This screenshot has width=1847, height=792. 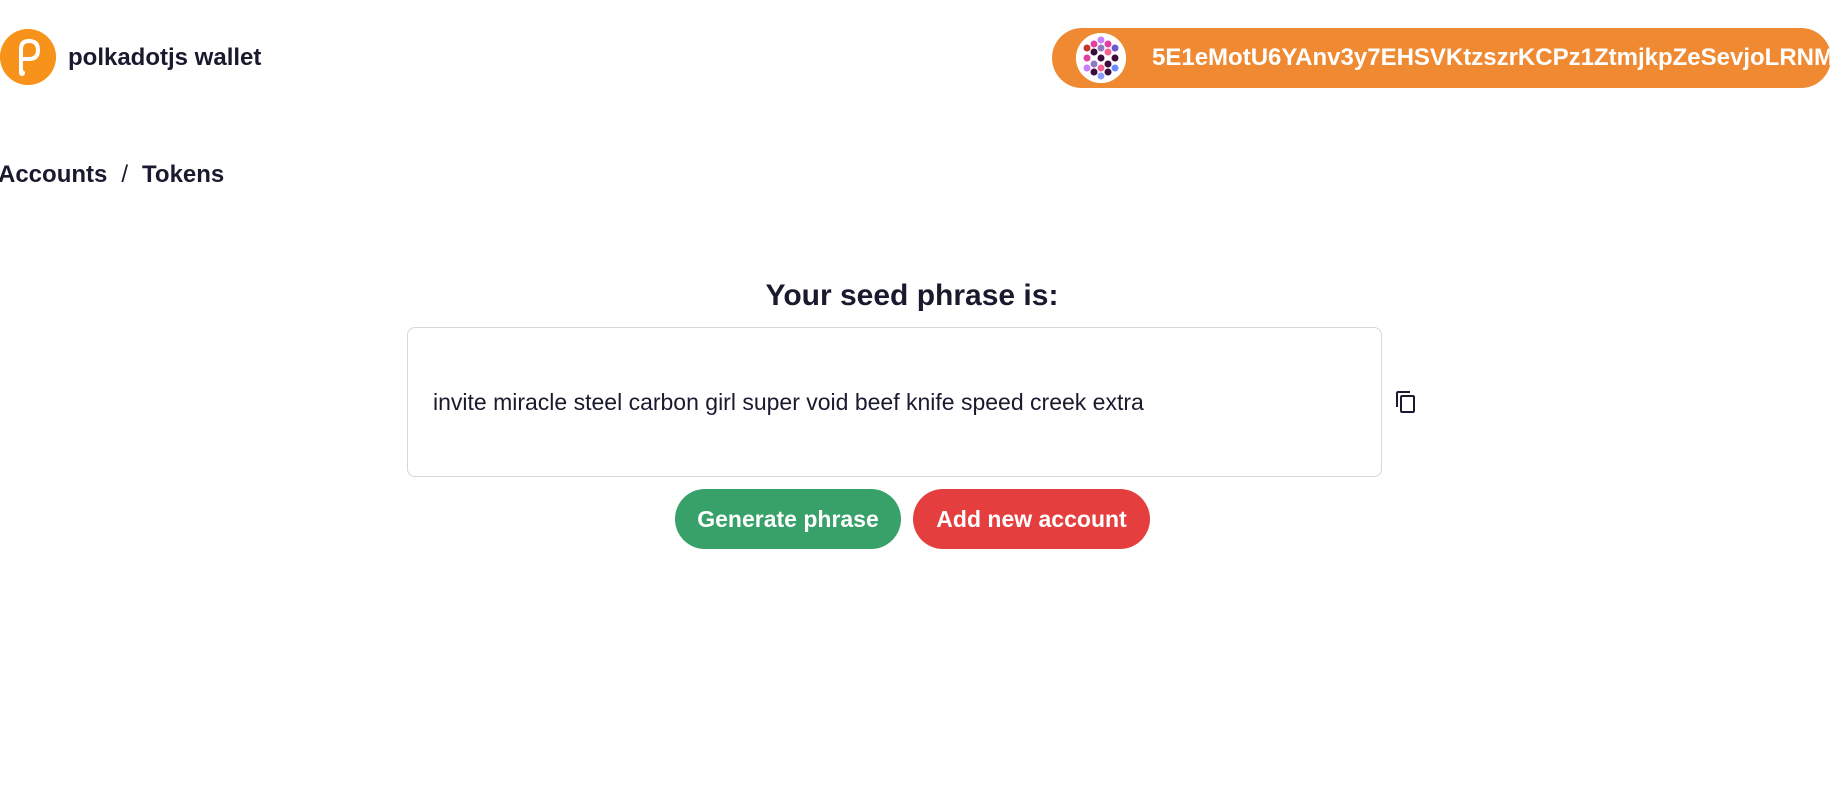 I want to click on copy-icon, so click(x=1406, y=402).